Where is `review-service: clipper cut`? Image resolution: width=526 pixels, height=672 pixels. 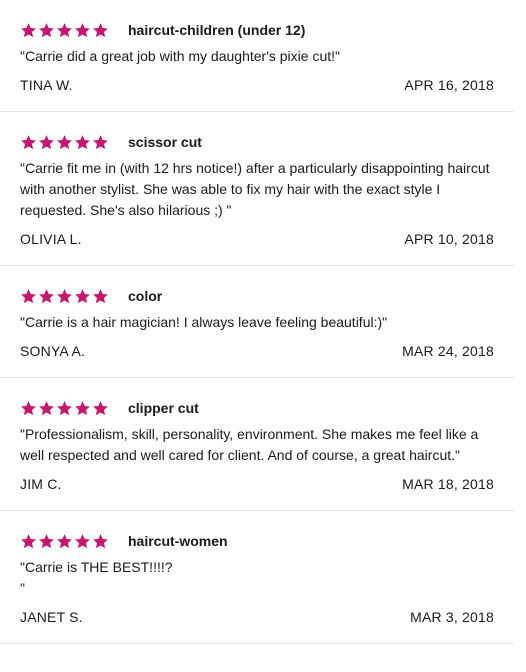
review-service: clipper cut is located at coordinates (163, 408).